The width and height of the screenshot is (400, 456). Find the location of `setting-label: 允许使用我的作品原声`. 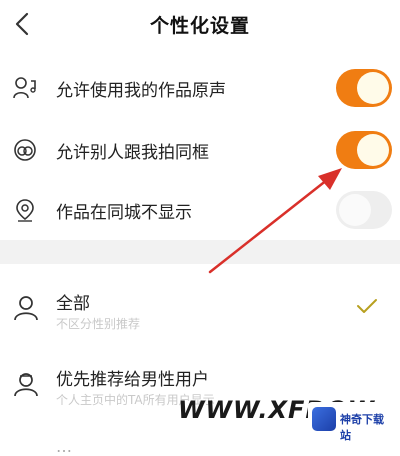

setting-label: 允许使用我的作品原声 is located at coordinates (141, 91).